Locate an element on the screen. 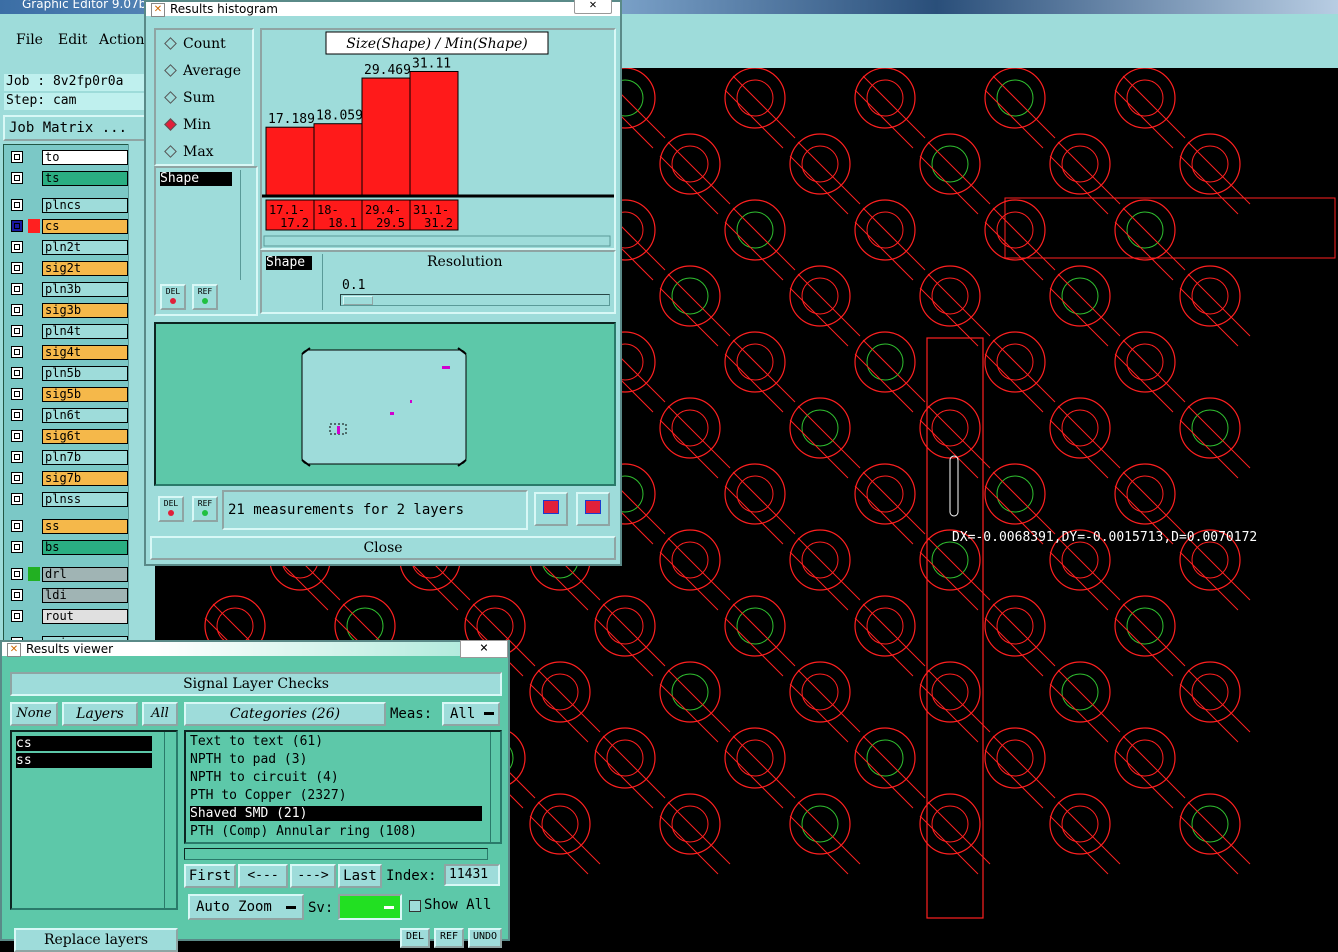  layer-row-pln7b: pln7b is located at coordinates (68, 457).